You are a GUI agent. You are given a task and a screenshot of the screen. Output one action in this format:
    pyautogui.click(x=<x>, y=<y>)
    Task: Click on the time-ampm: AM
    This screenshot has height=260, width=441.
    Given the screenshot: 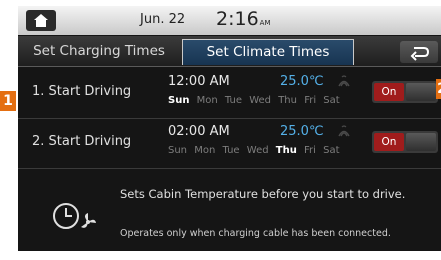 What is the action you would take?
    pyautogui.click(x=265, y=23)
    